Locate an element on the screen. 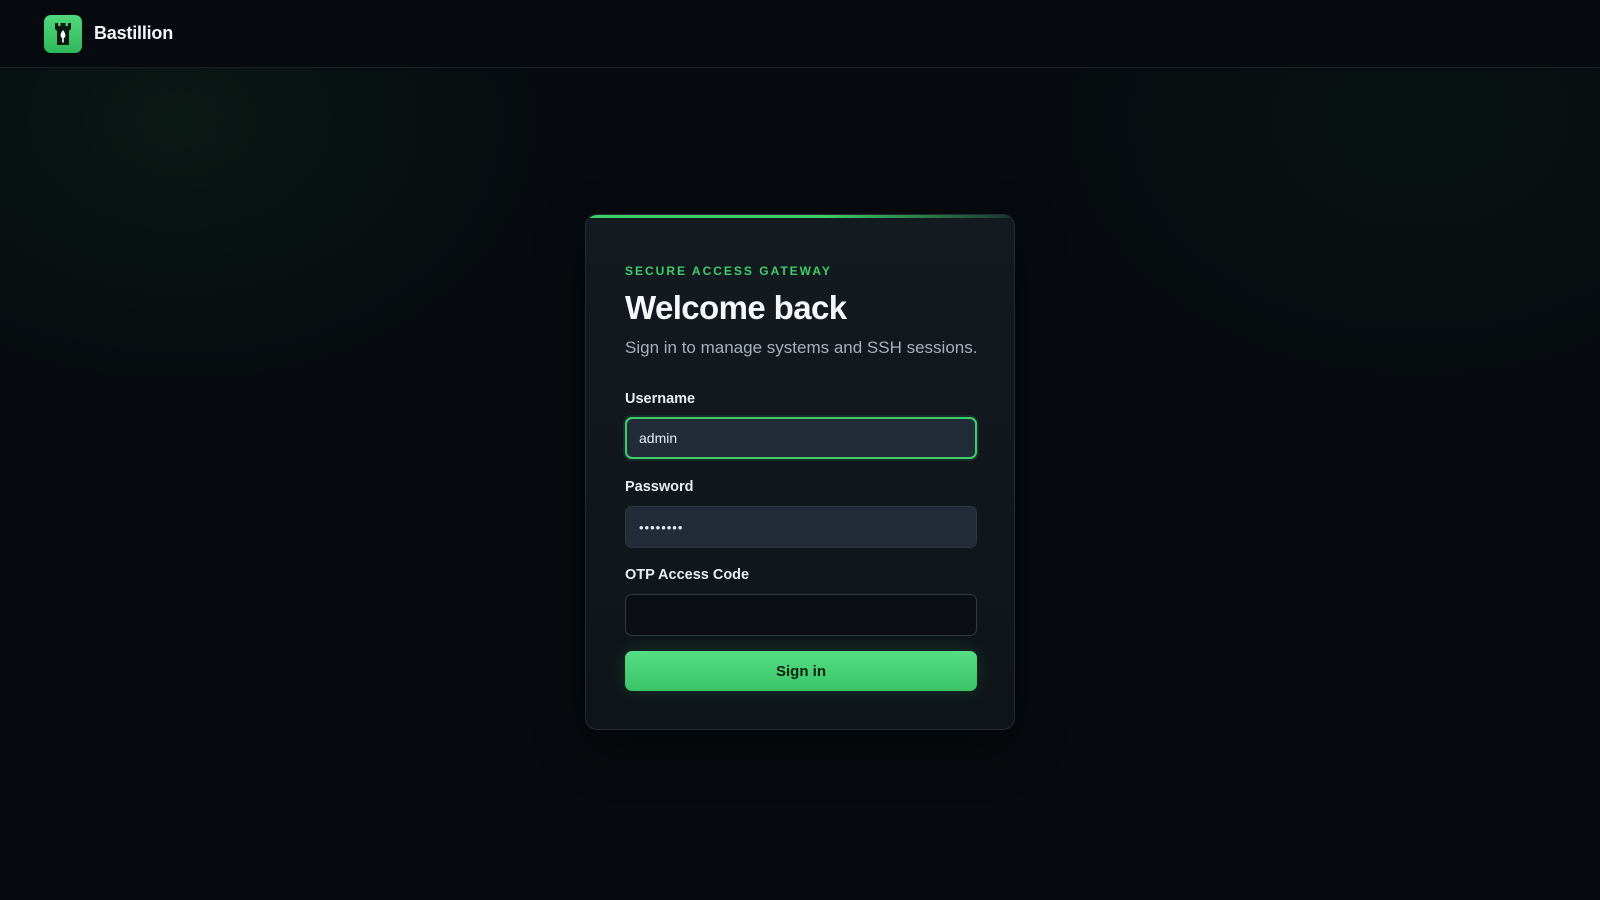 The width and height of the screenshot is (1600, 900). sign-in-button: Sign in is located at coordinates (801, 671).